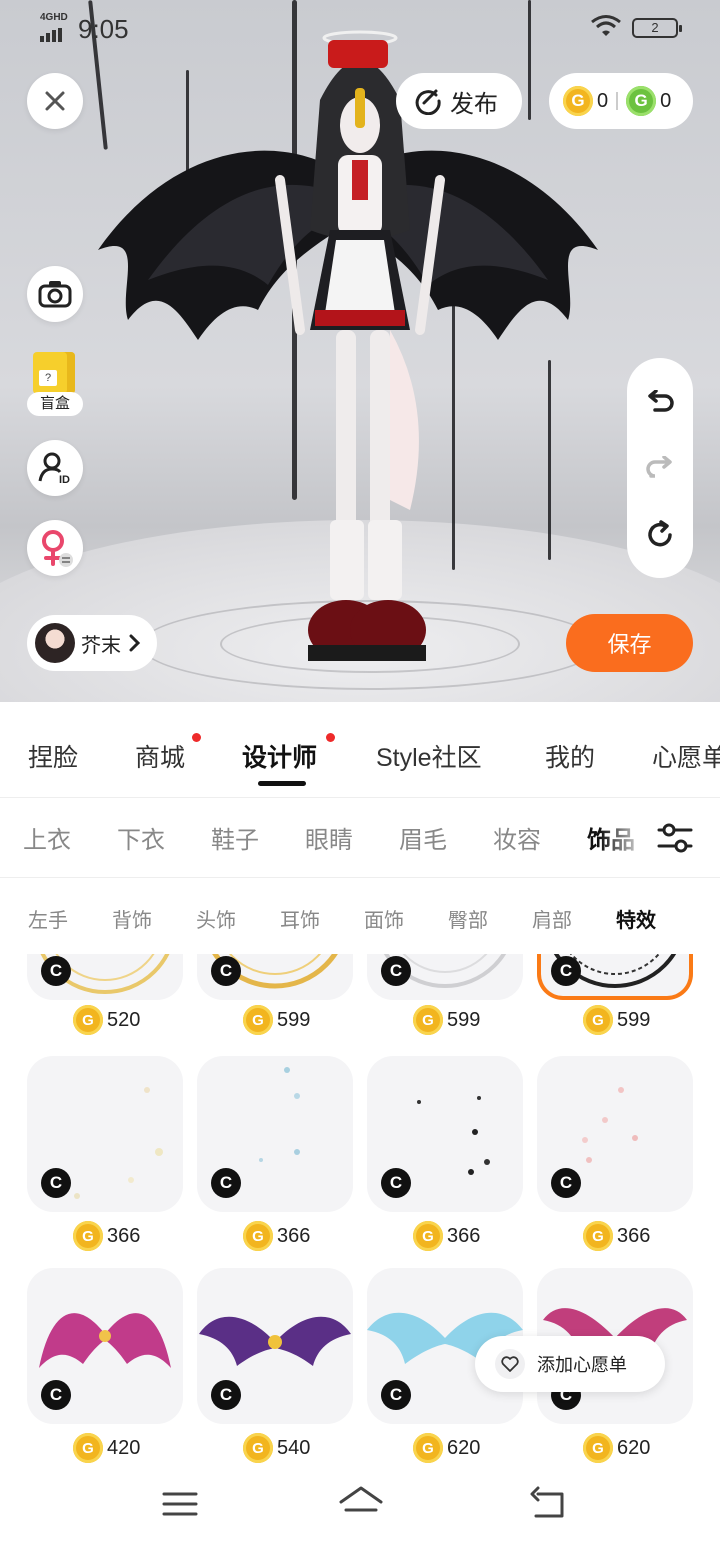 This screenshot has height=1544, width=720. I want to click on history-panel, so click(660, 468).